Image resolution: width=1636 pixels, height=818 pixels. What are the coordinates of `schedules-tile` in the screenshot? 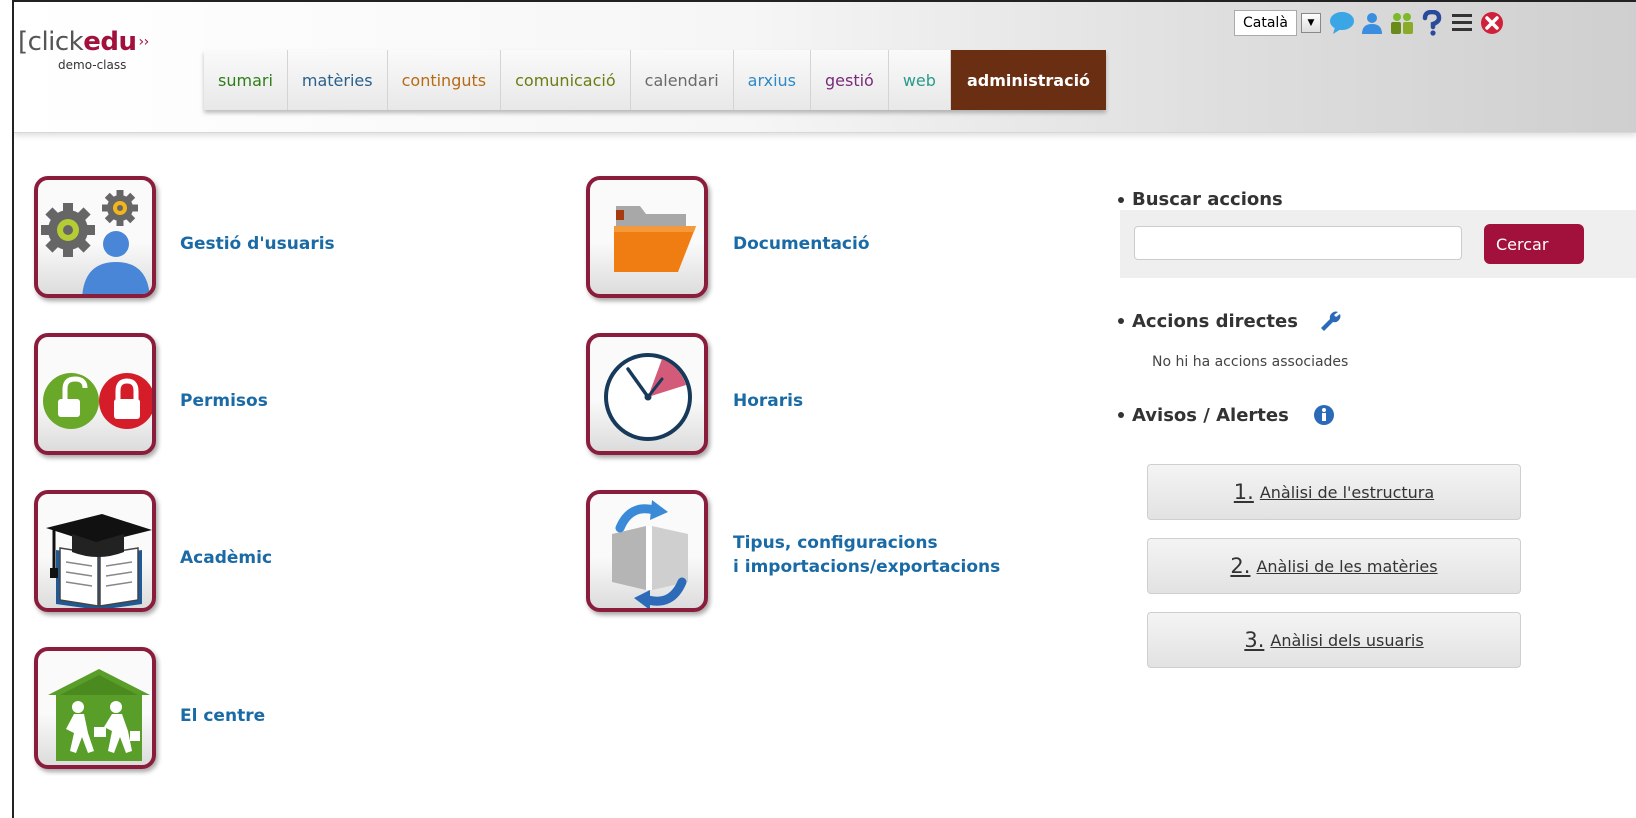 It's located at (647, 394).